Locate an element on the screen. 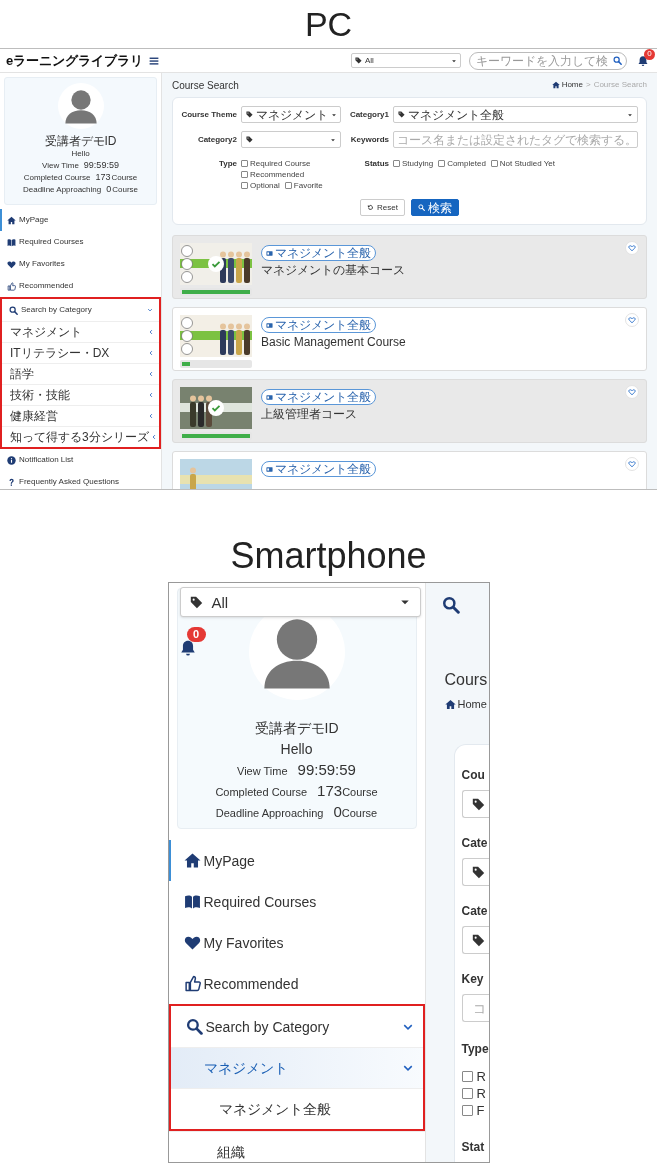 The height and width of the screenshot is (1163, 657). search-field: キーワードを入力して検 is located at coordinates (548, 60).